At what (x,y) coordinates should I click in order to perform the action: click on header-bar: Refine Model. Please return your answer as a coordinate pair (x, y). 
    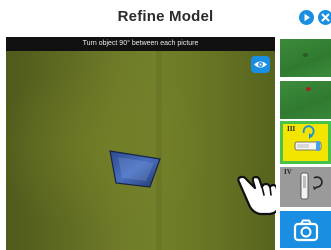
    Looking at the image, I should click on (165, 17).